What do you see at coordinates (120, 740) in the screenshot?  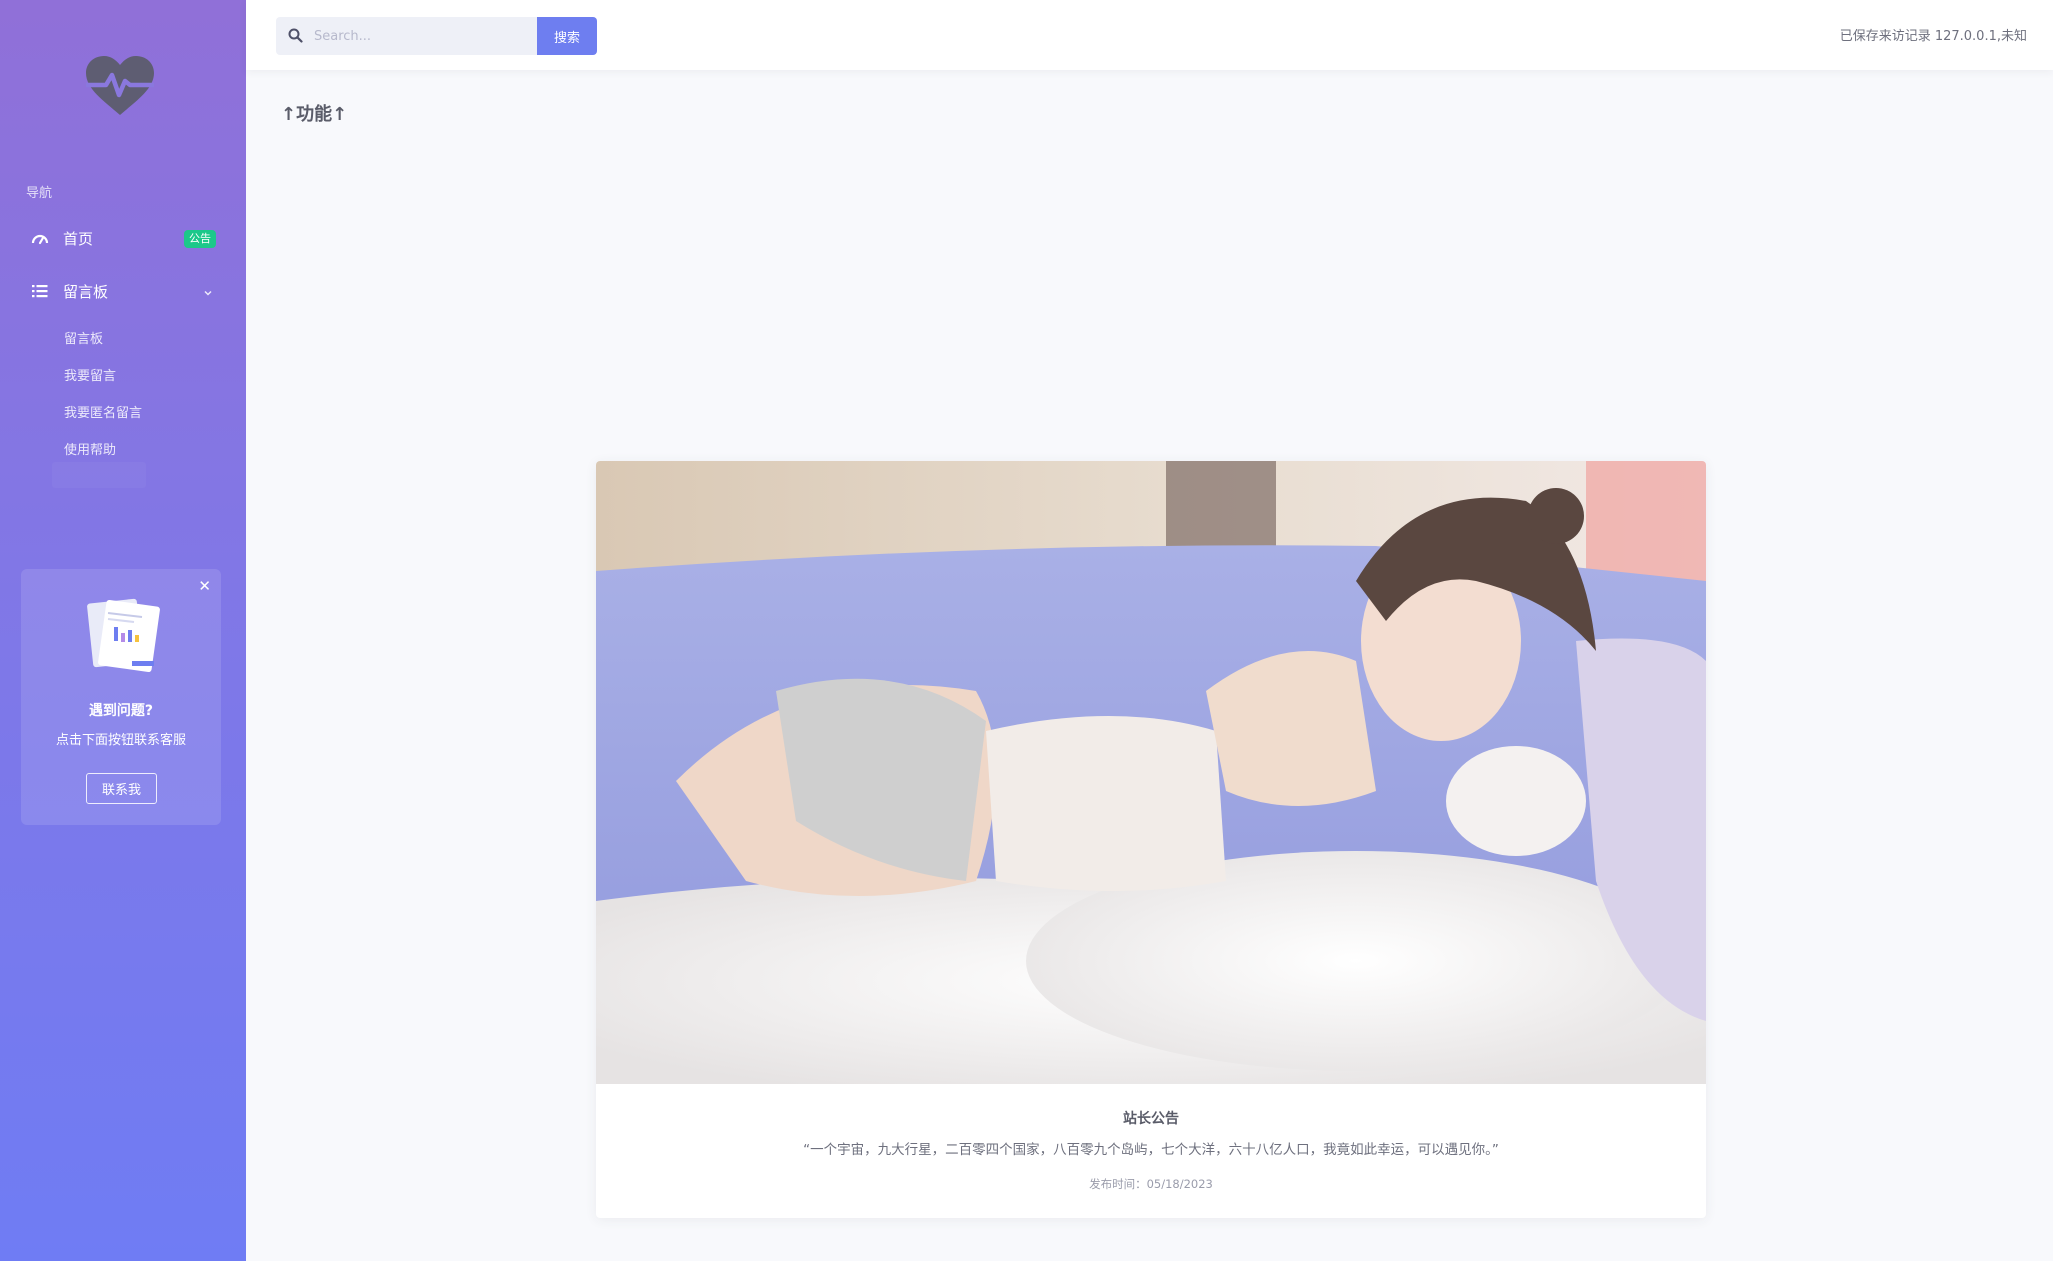 I see `help-subtitle: 点击下面按钮联系客服` at bounding box center [120, 740].